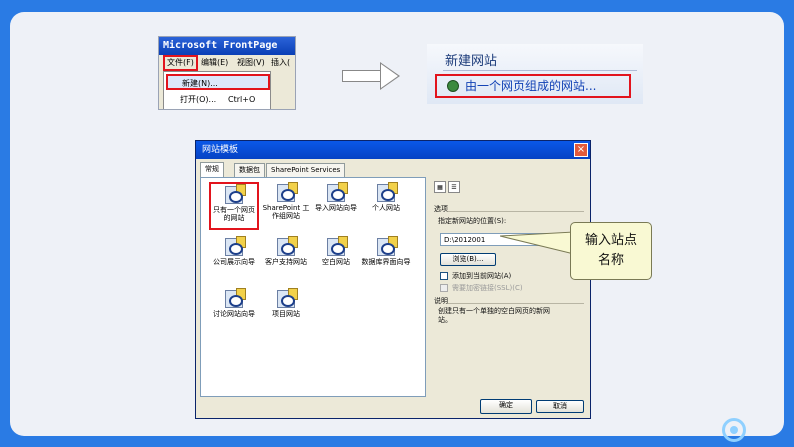 The width and height of the screenshot is (794, 447). Describe the element at coordinates (286, 262) in the screenshot. I see `template-label: 客户支持网站` at that location.